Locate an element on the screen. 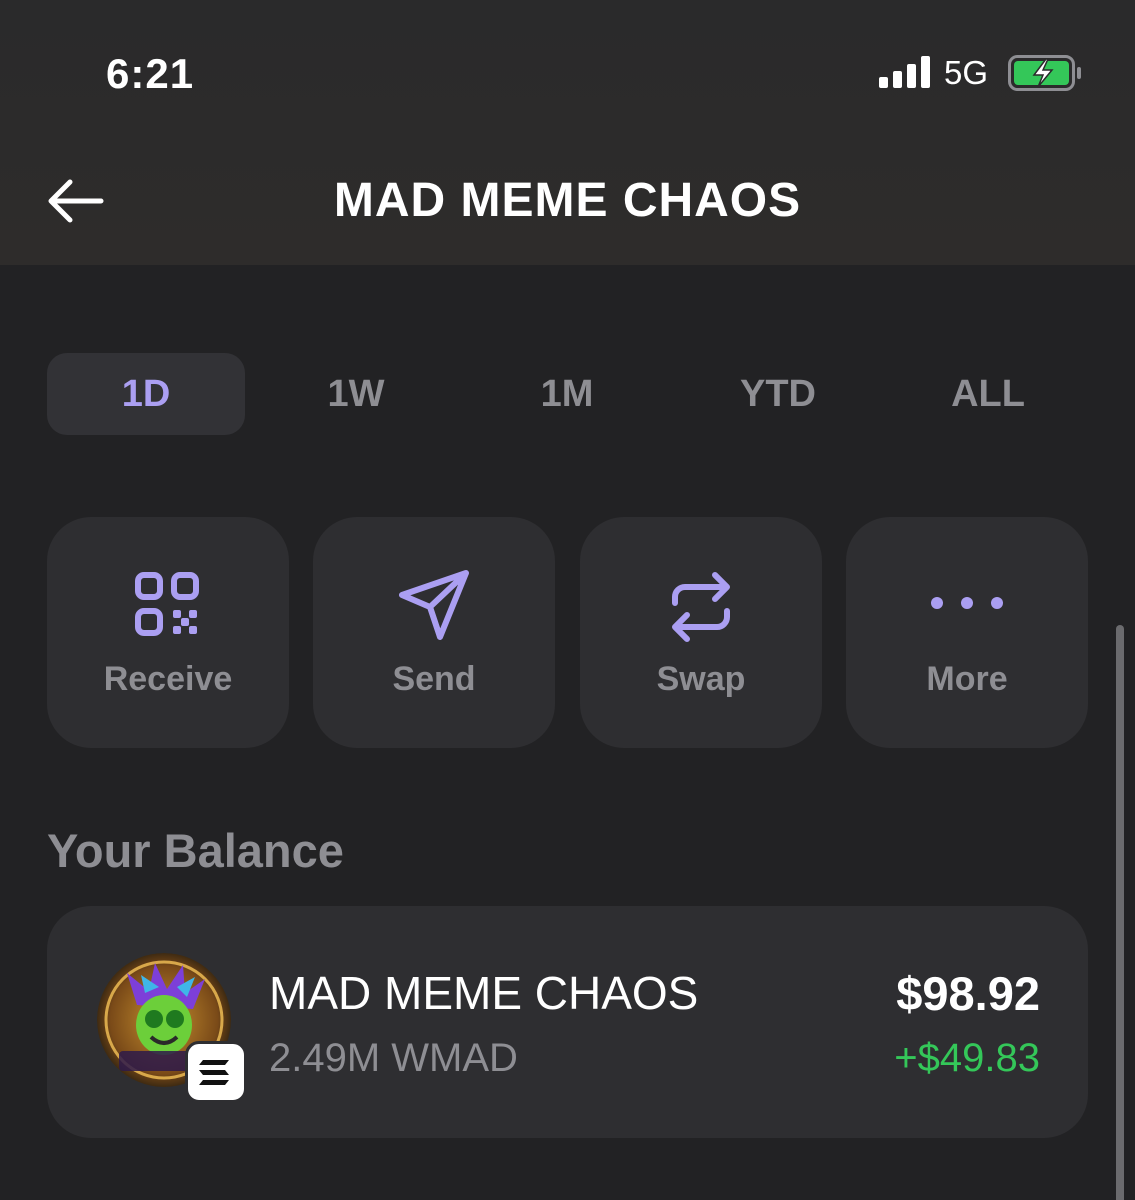  page-title: MAD MEME CHAOS is located at coordinates (567, 200).